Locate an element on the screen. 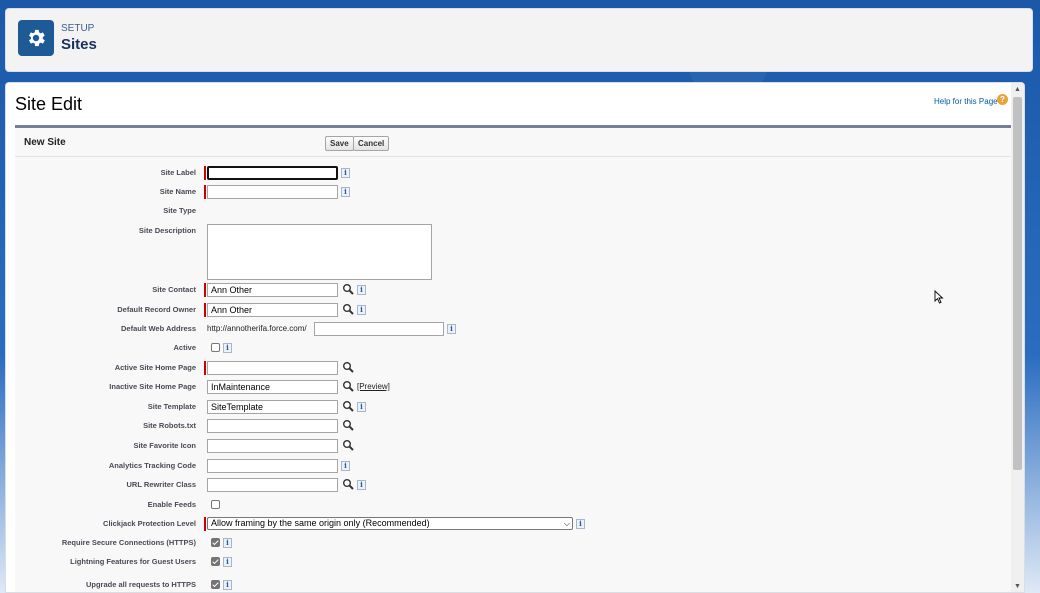 Image resolution: width=1040 pixels, height=593 pixels. row-default-record-owner: Default Record Owner Ann Other i is located at coordinates (513, 311).